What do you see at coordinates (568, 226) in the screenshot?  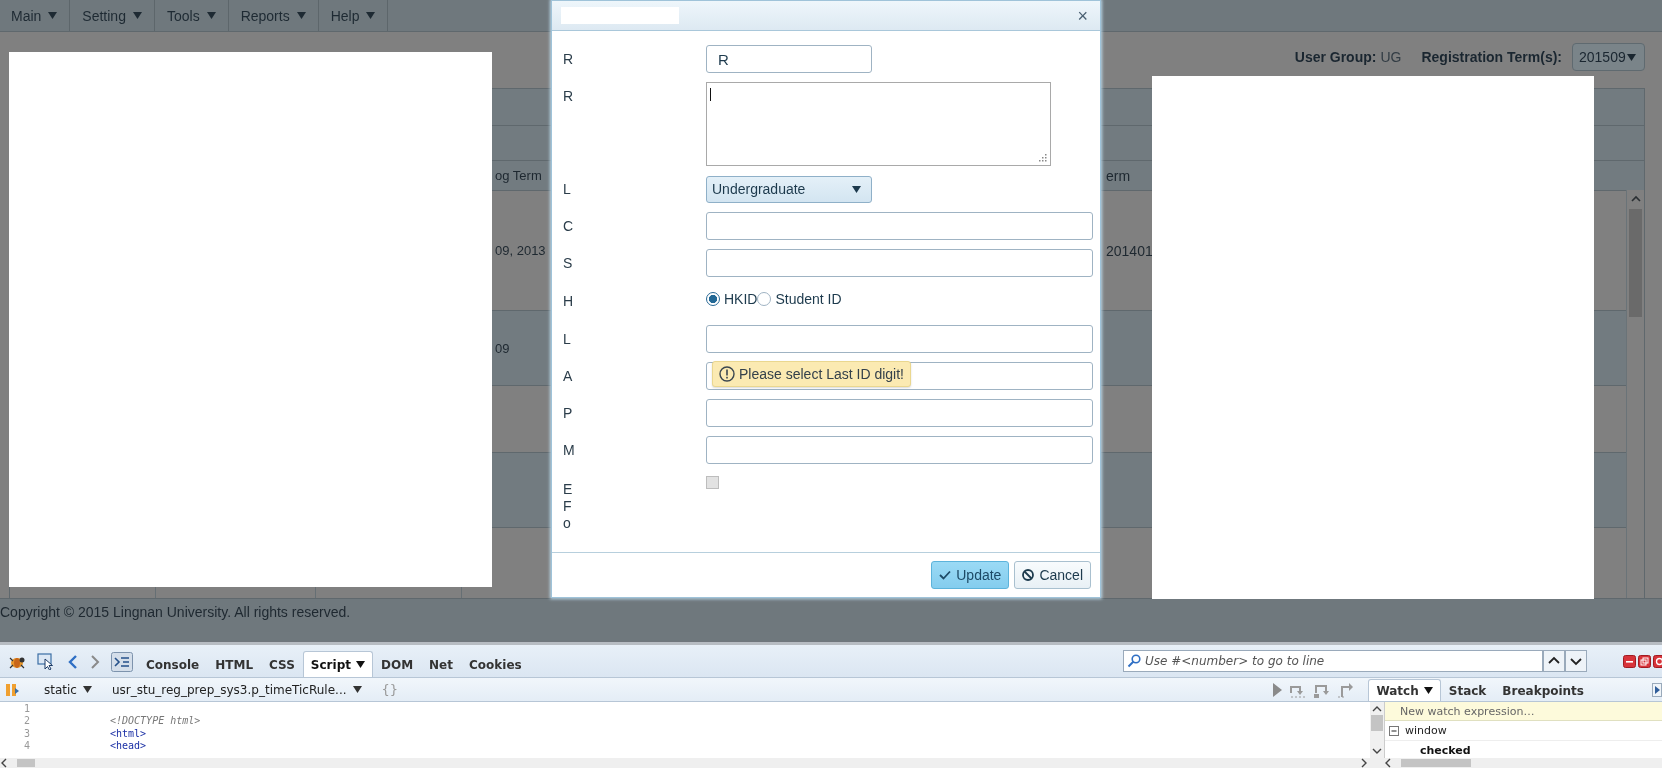 I see `field-label: C` at bounding box center [568, 226].